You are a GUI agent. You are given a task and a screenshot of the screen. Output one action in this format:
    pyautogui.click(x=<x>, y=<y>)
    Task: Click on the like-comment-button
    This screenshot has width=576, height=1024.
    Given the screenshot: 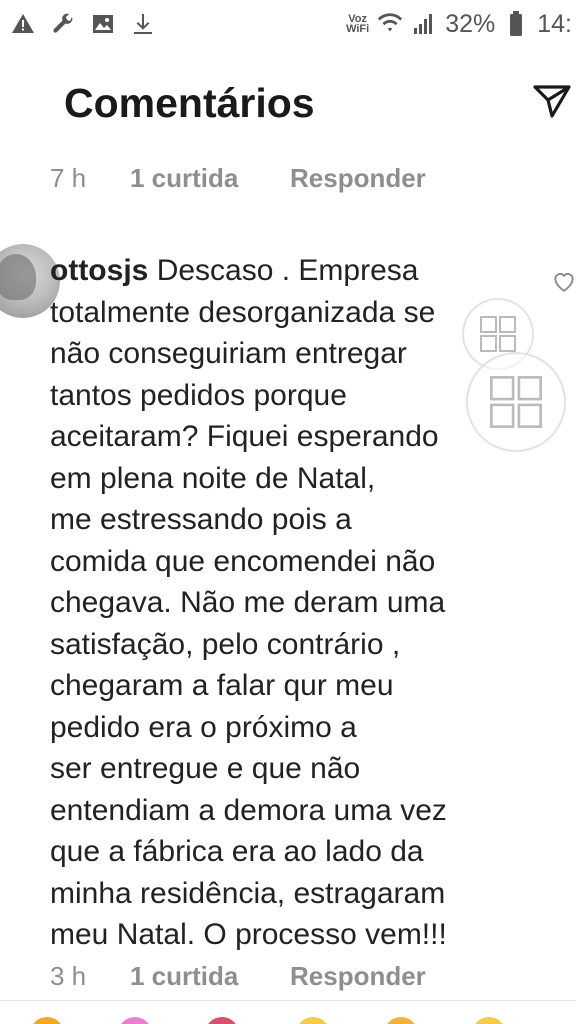 What is the action you would take?
    pyautogui.click(x=563, y=281)
    